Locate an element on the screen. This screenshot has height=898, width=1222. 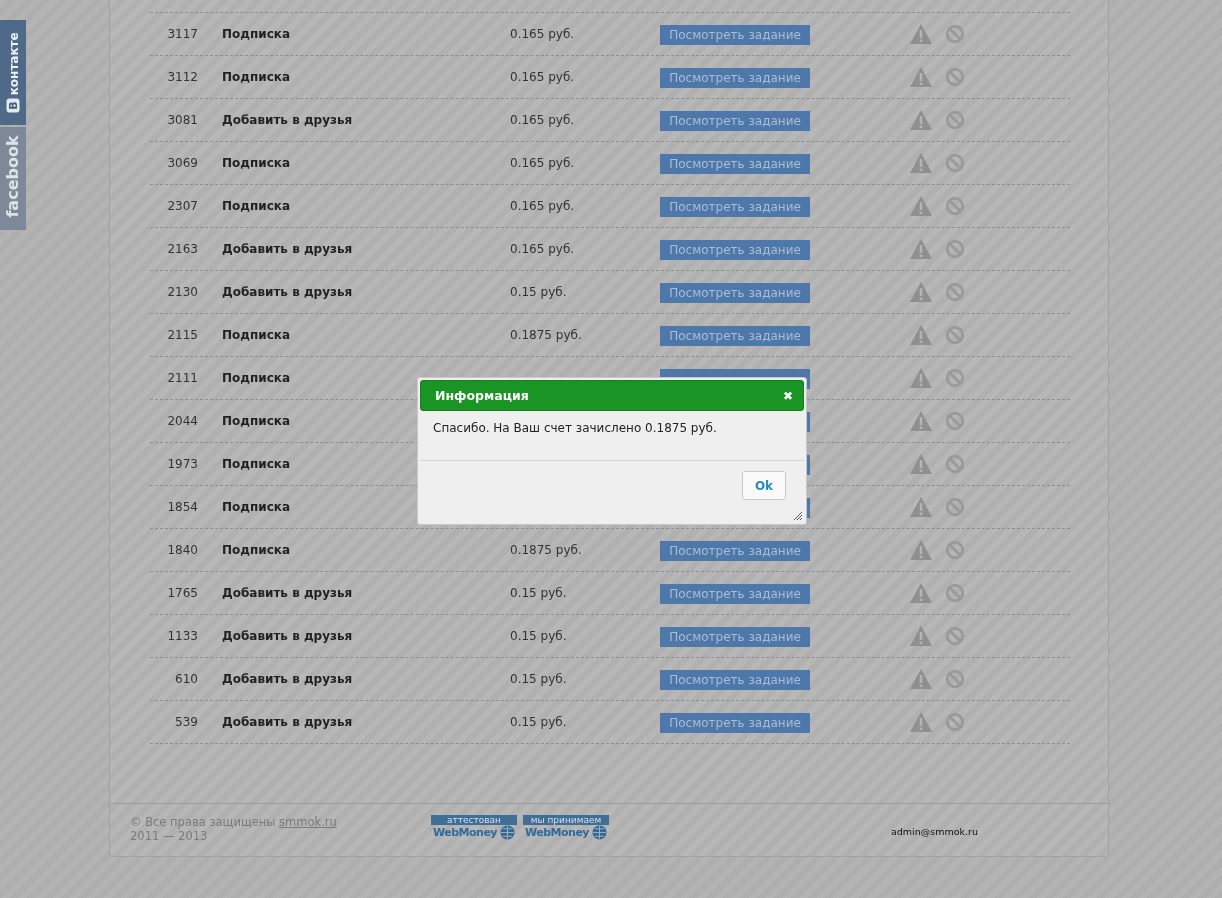
task-id: 2307 is located at coordinates (182, 206).